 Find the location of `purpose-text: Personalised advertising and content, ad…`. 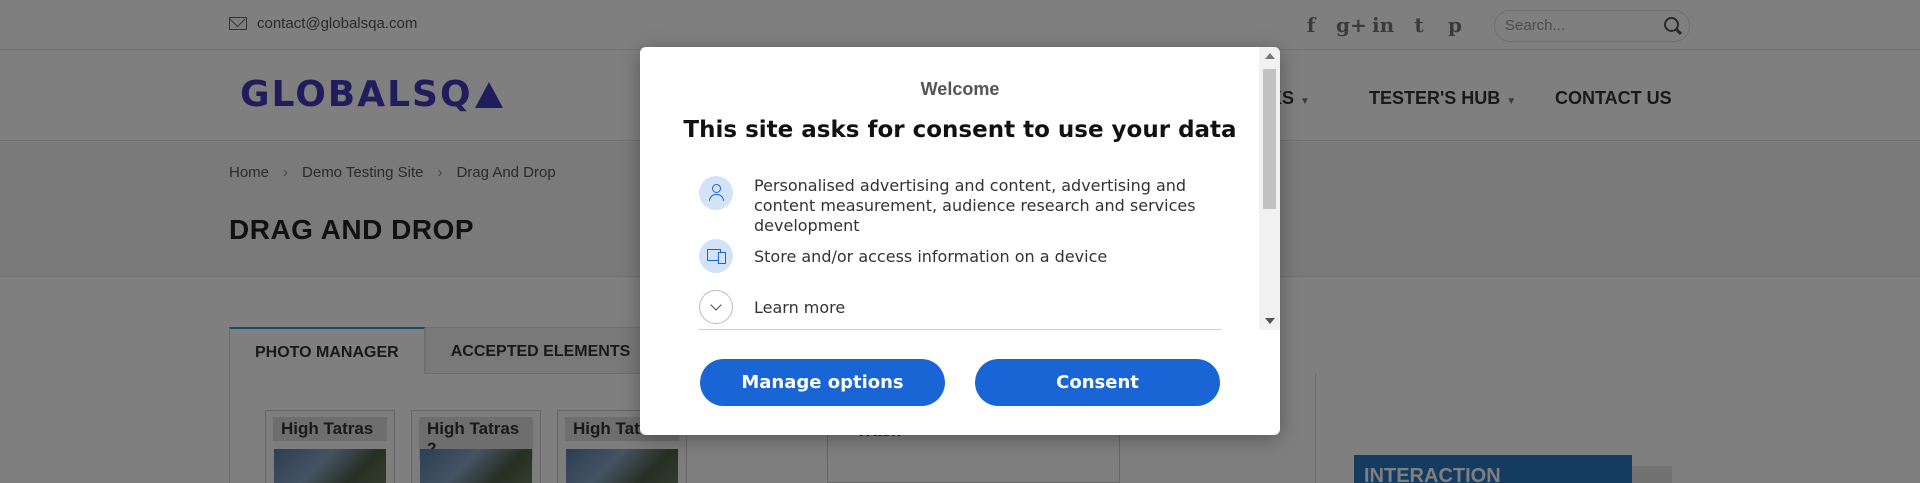

purpose-text: Personalised advertising and content, ad… is located at coordinates (975, 205).